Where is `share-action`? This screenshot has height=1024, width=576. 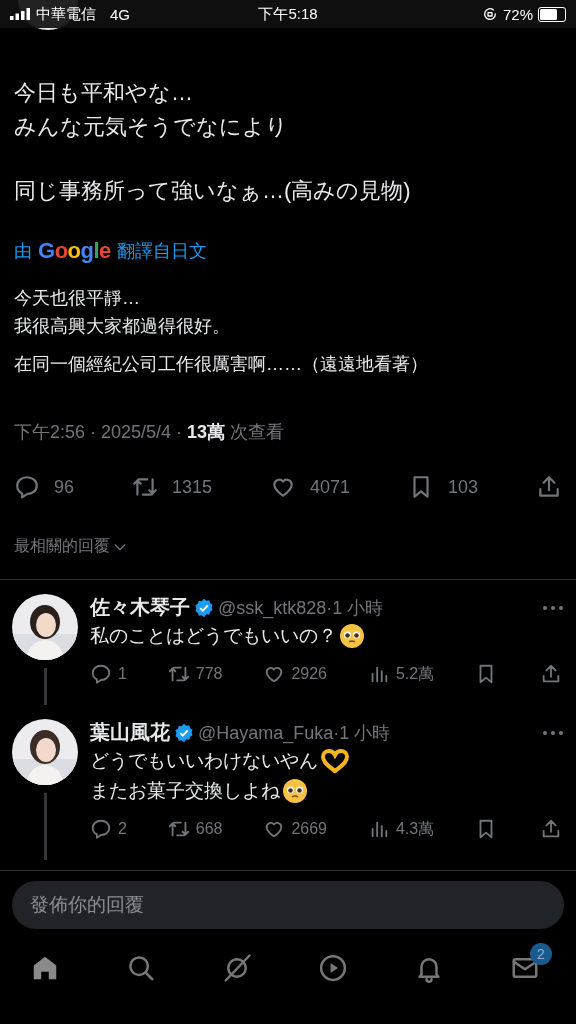
share-action is located at coordinates (549, 487).